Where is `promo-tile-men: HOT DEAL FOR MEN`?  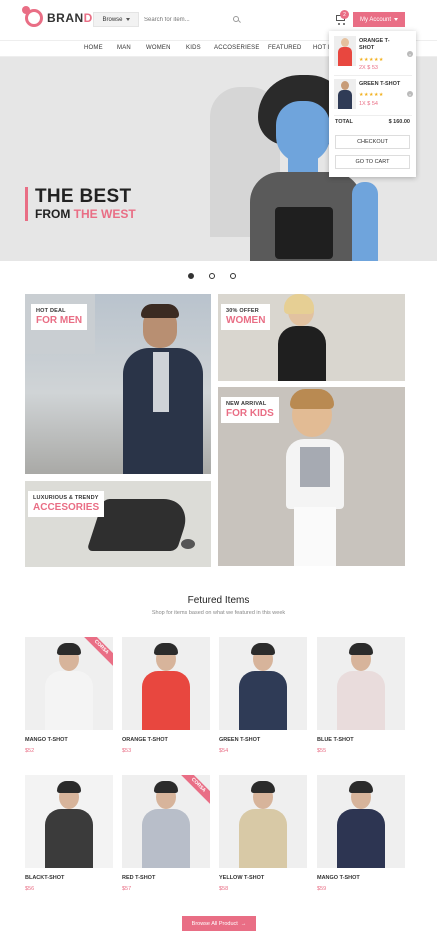
promo-tile-men: HOT DEAL FOR MEN is located at coordinates (118, 384).